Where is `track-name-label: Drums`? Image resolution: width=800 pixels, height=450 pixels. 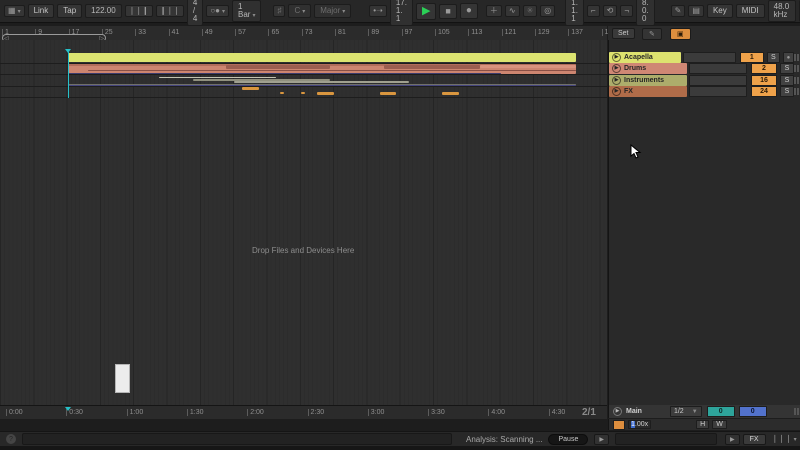
track-name-label: Drums is located at coordinates (635, 69).